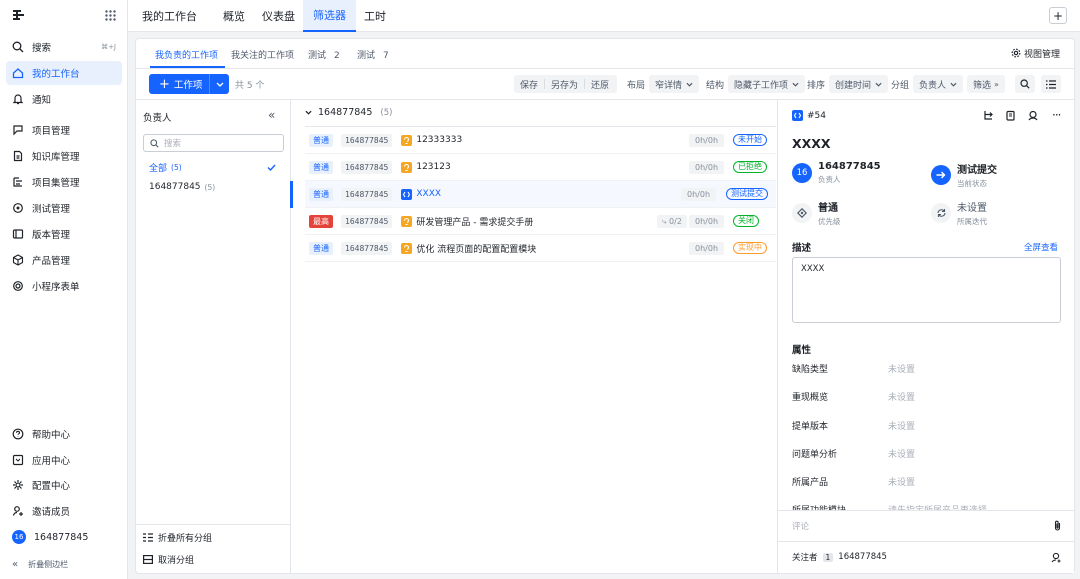 This screenshot has height=579, width=1080. Describe the element at coordinates (1056, 557) in the screenshot. I see `follow-user-icon` at that location.